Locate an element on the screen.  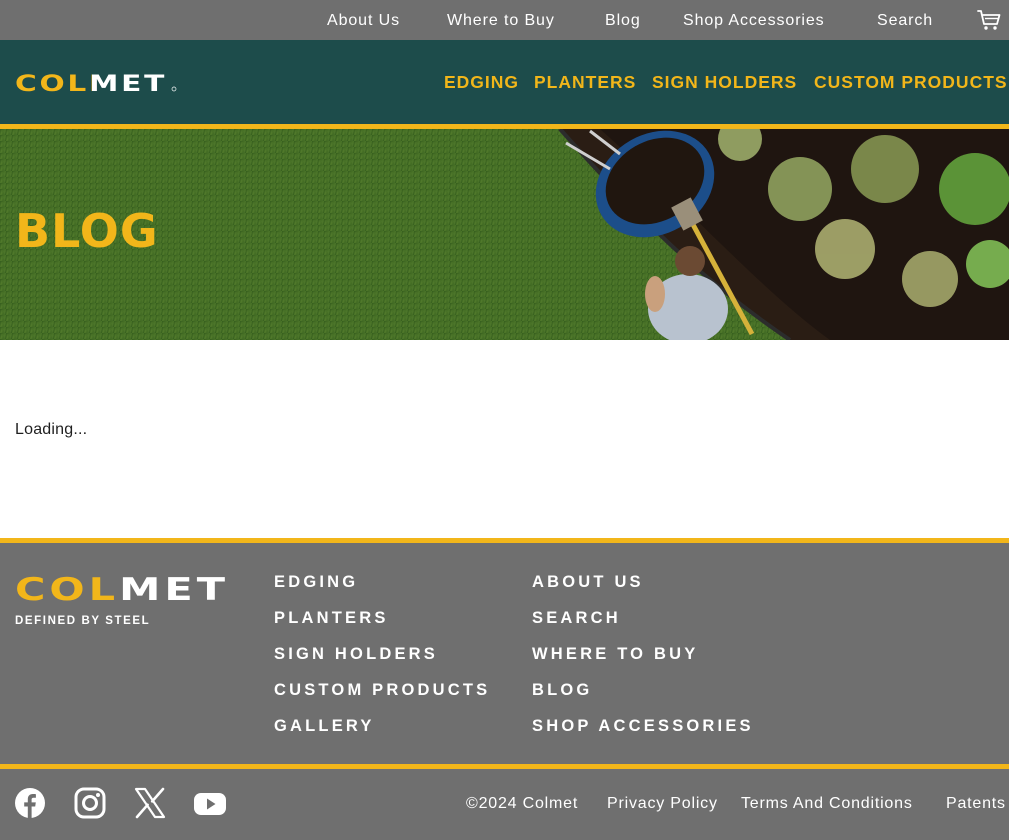
nav-custom-products: CUSTOM PRODUCTS is located at coordinates (911, 82).